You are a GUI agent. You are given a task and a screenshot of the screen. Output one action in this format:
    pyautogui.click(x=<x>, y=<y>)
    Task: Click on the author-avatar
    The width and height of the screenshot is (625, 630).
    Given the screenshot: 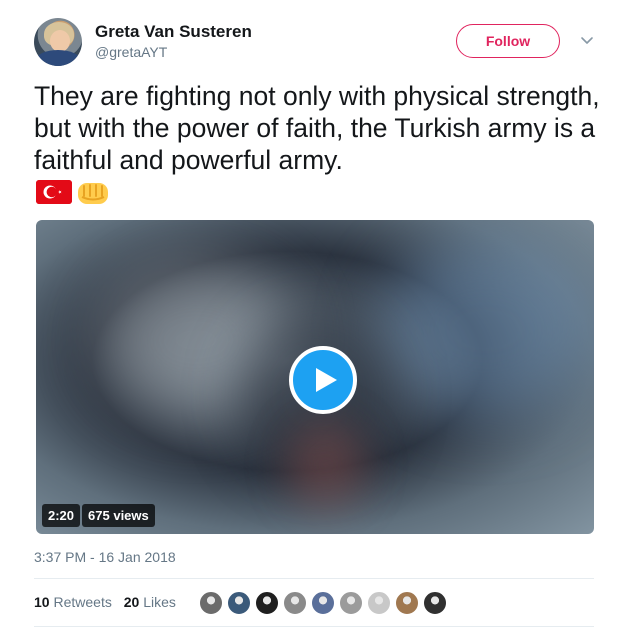 What is the action you would take?
    pyautogui.click(x=58, y=42)
    